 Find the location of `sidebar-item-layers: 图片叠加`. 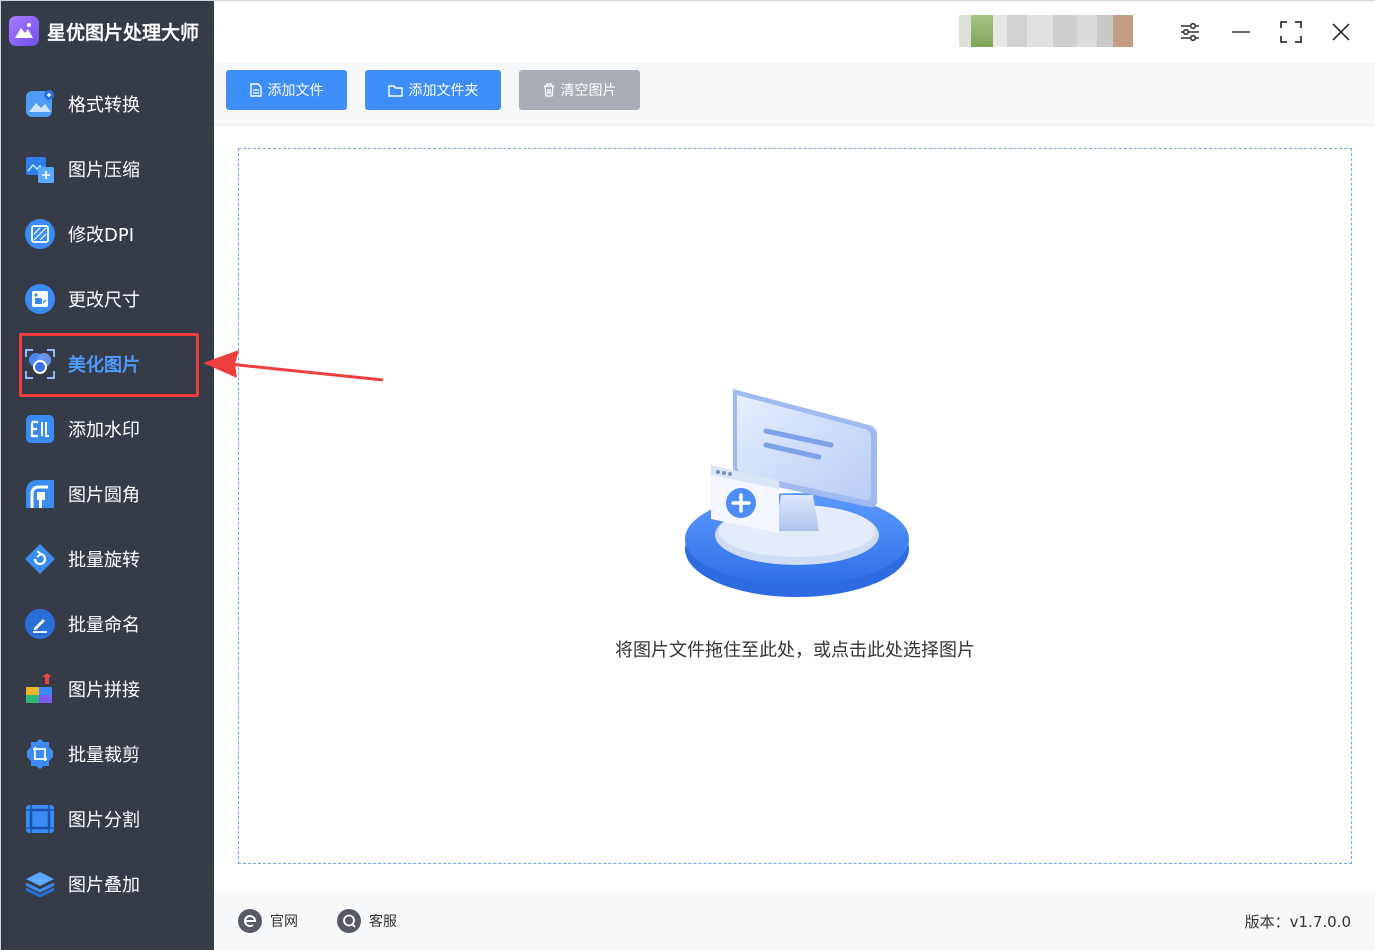

sidebar-item-layers: 图片叠加 is located at coordinates (110, 884).